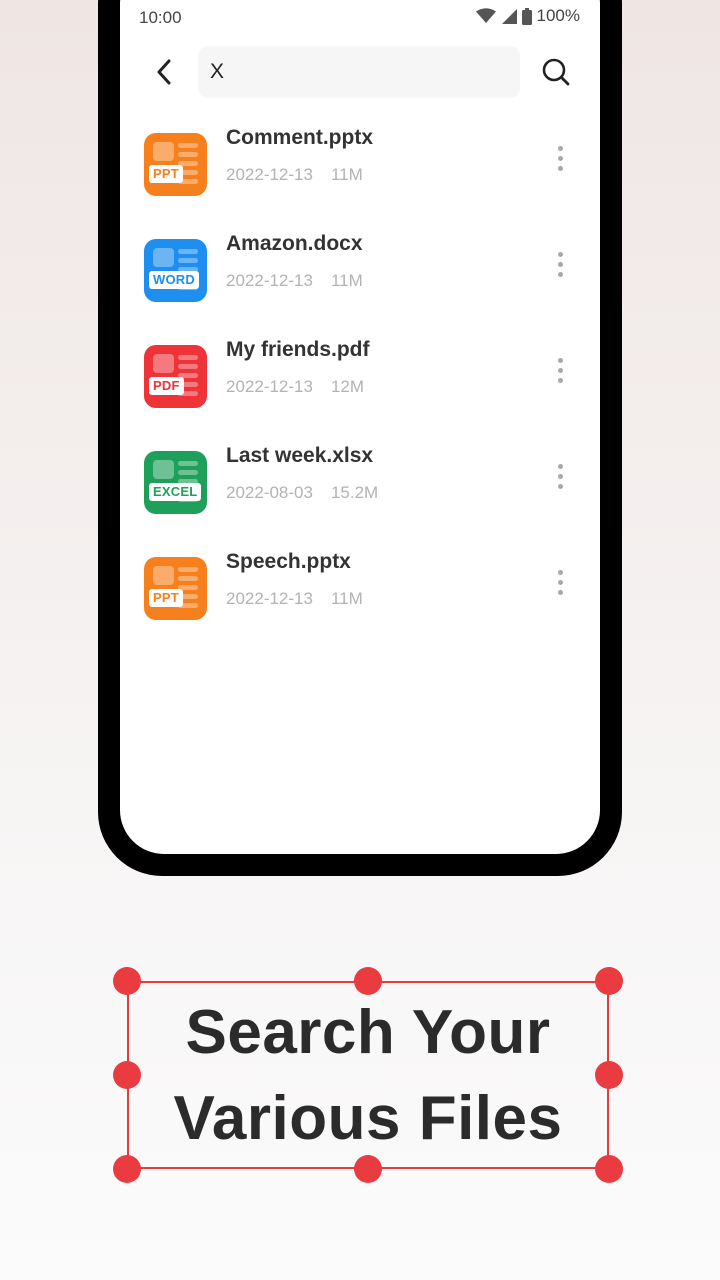 This screenshot has width=720, height=1280. Describe the element at coordinates (368, 1076) in the screenshot. I see `promo-caption: Search Your Various Files` at that location.